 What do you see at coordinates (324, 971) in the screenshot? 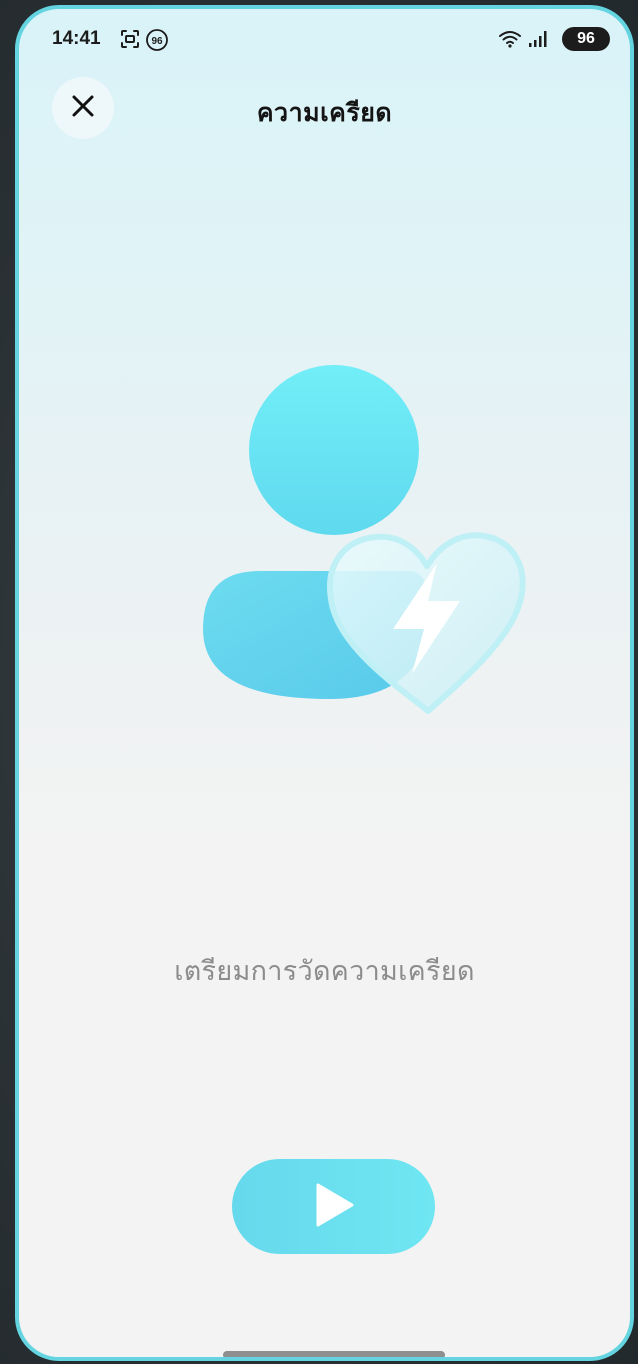
I see `prepare-measurement-text: เตรียมการวัดความเครียด` at bounding box center [324, 971].